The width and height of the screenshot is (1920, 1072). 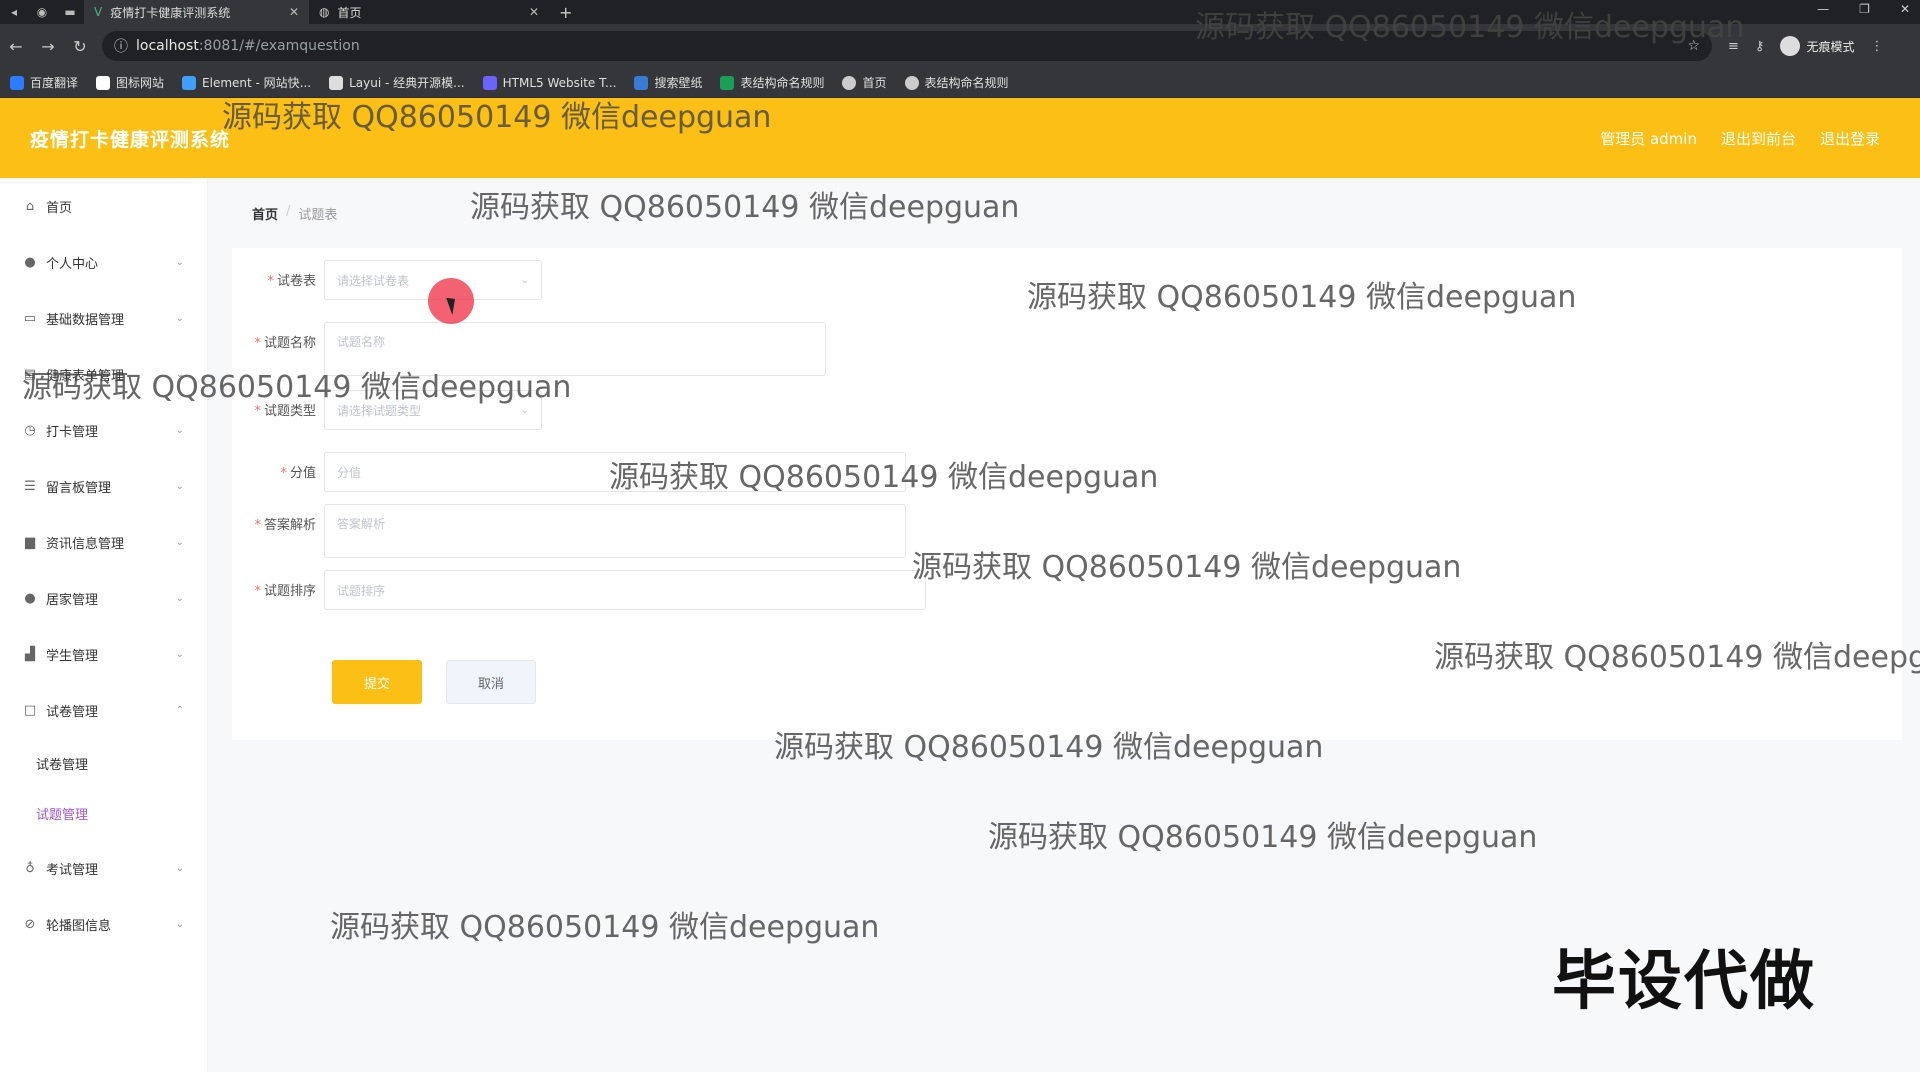 What do you see at coordinates (565, 12) in the screenshot?
I see `new-tab-icon: +` at bounding box center [565, 12].